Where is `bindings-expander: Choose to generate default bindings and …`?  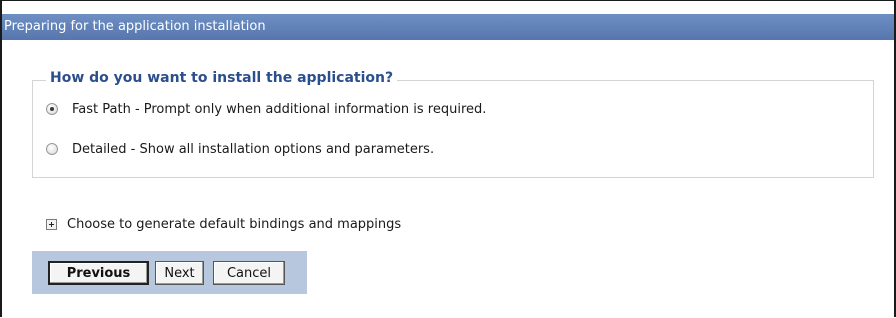
bindings-expander: Choose to generate default bindings and … is located at coordinates (223, 224).